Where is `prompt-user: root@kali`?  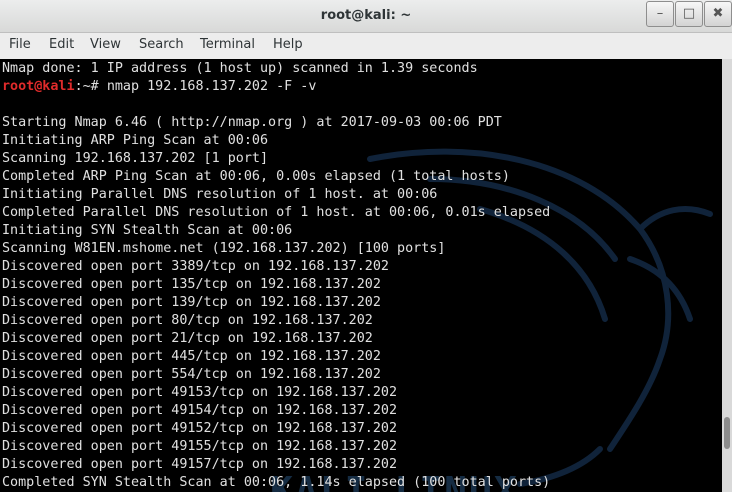 prompt-user: root@kali is located at coordinates (38, 86).